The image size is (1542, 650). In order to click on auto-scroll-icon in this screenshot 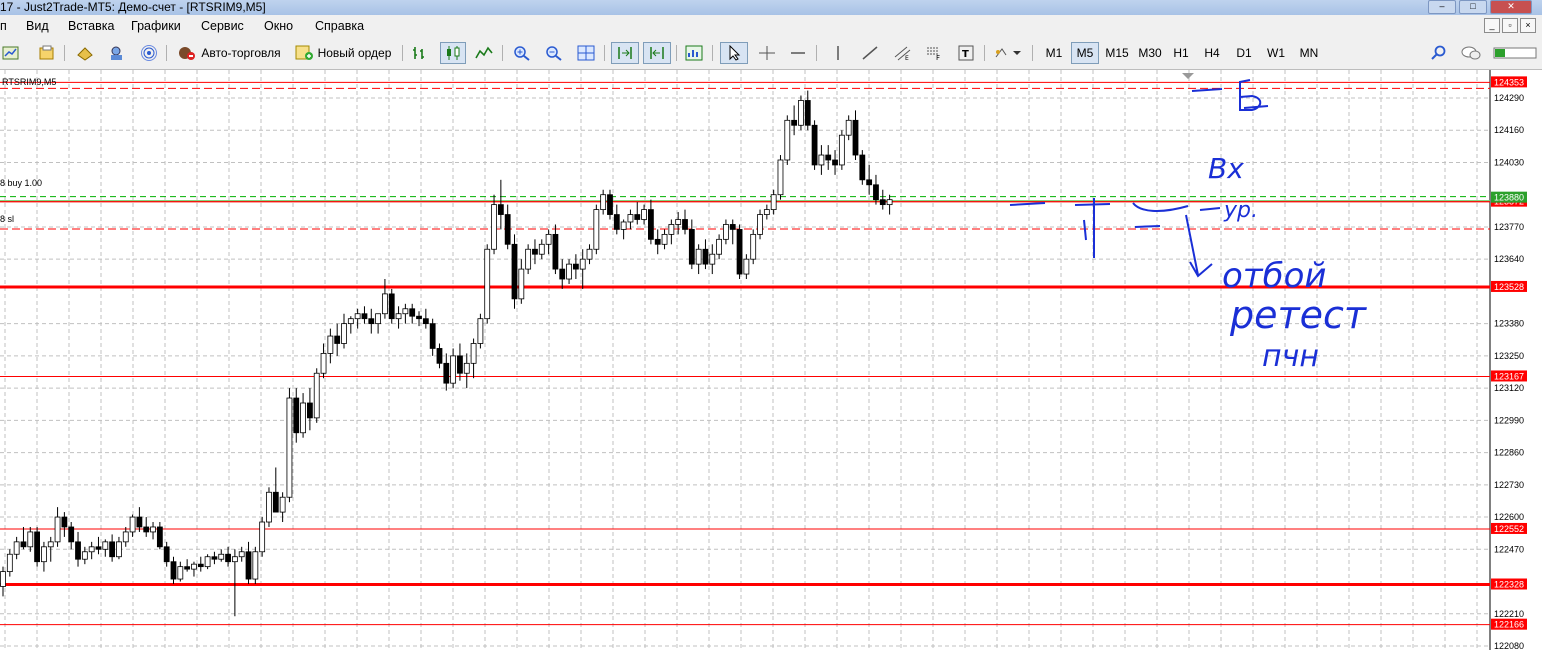, I will do `click(625, 53)`.